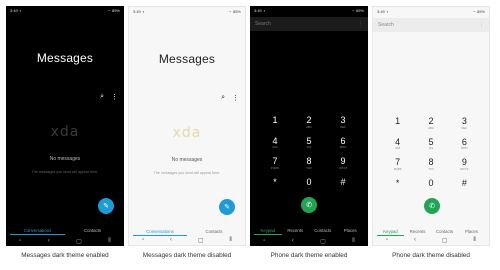 The width and height of the screenshot is (500, 270). I want to click on page-title: Messages, so click(65, 58).